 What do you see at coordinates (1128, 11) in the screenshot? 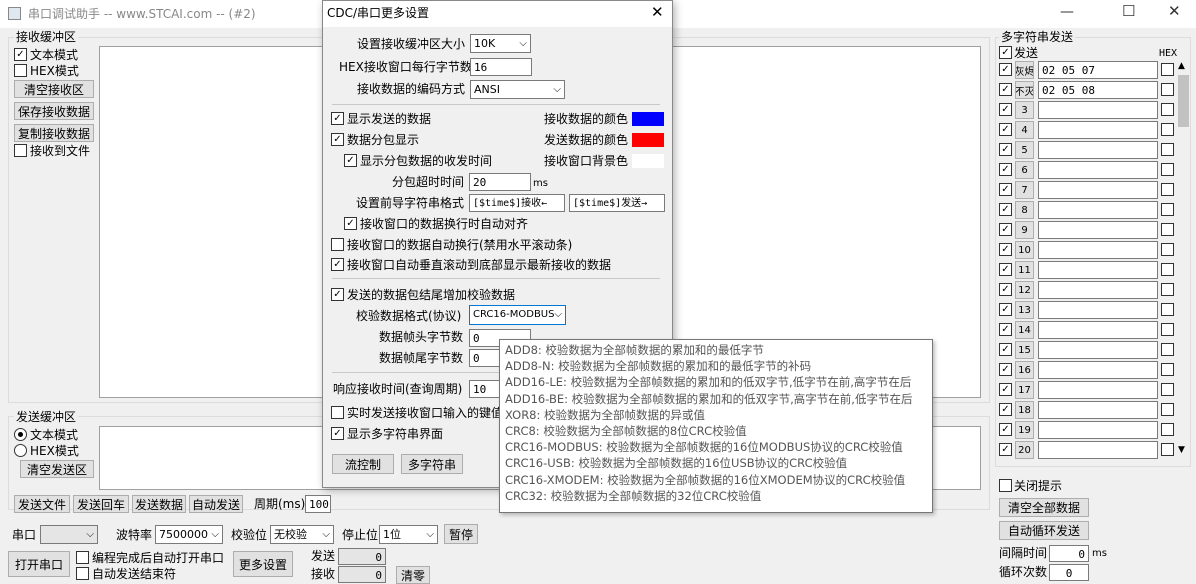
I see `maximize-icon: ☐` at bounding box center [1128, 11].